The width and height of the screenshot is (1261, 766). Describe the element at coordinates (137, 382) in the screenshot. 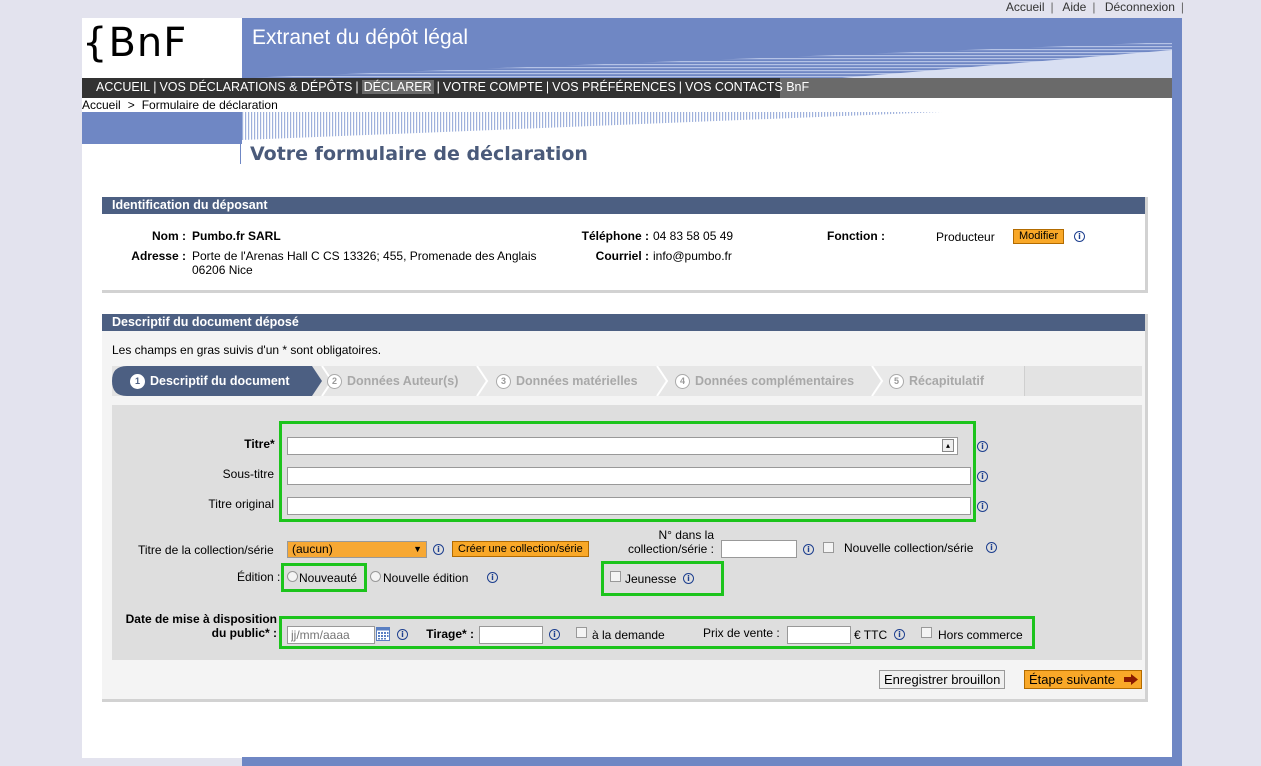

I see `step-1-number: 1` at that location.